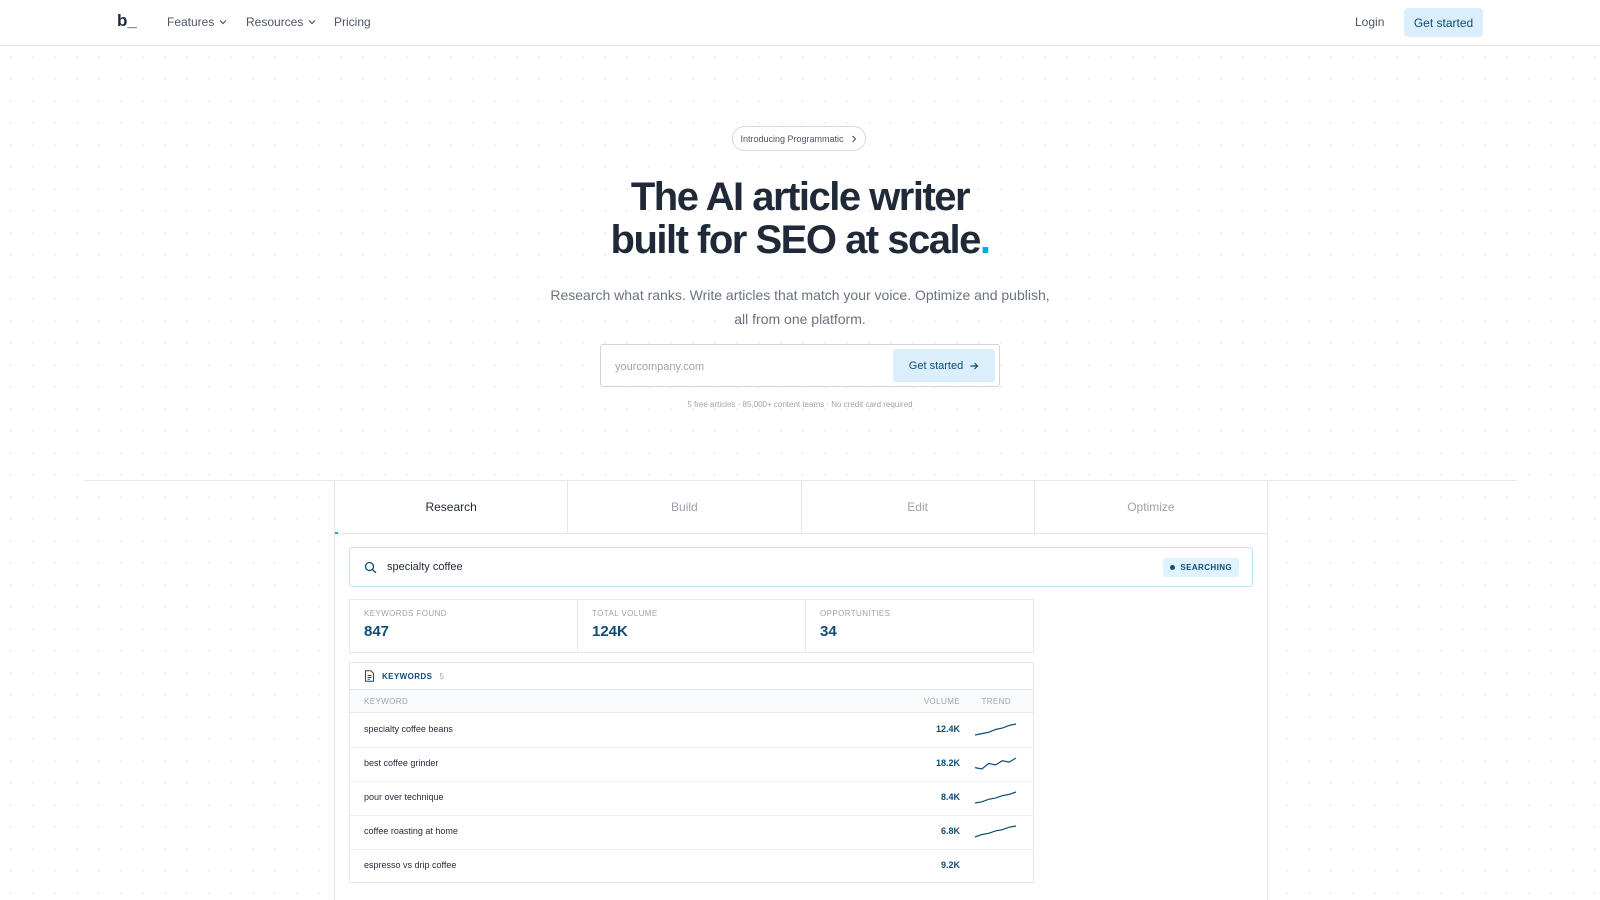 This screenshot has width=1600, height=900. I want to click on table-row: espresso vs drip coffee 9.2K, so click(691, 866).